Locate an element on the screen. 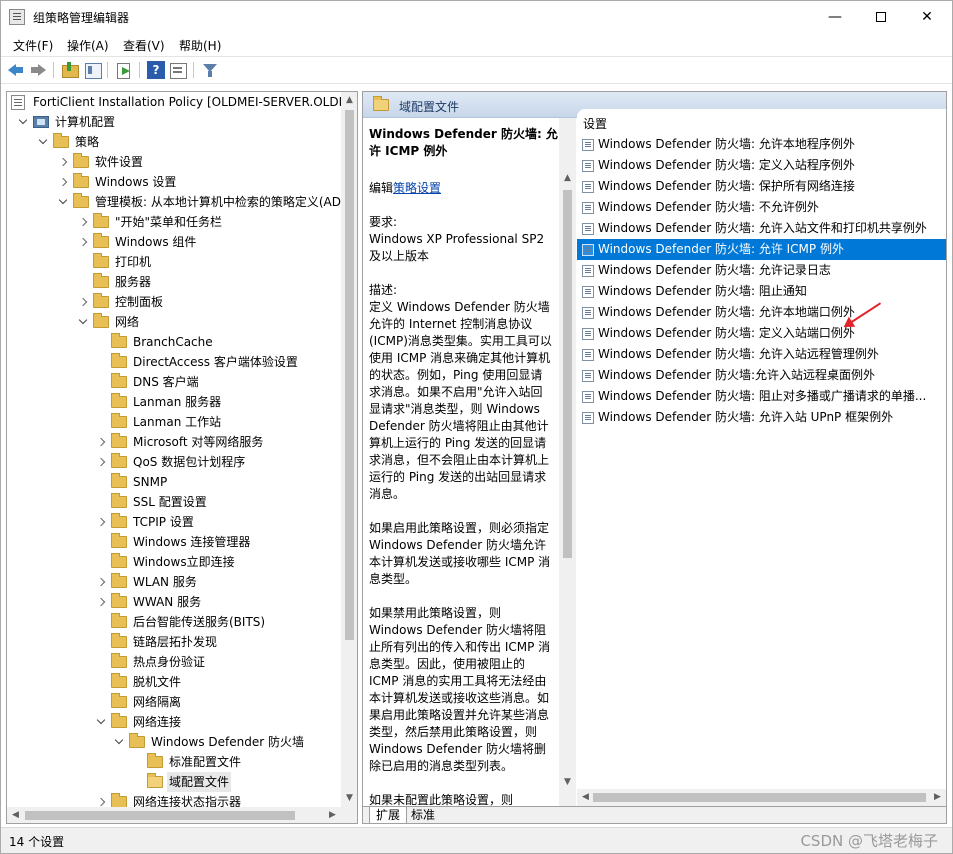  setting-row: Windows Defender 防火墙: 不允许例外 is located at coordinates (761, 207).